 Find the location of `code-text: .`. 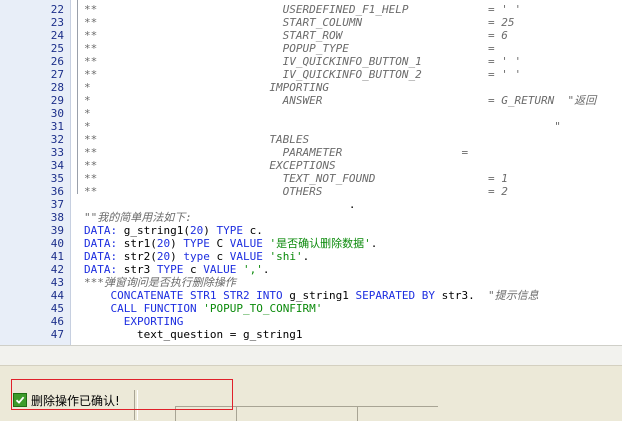

code-text: . is located at coordinates (220, 204).